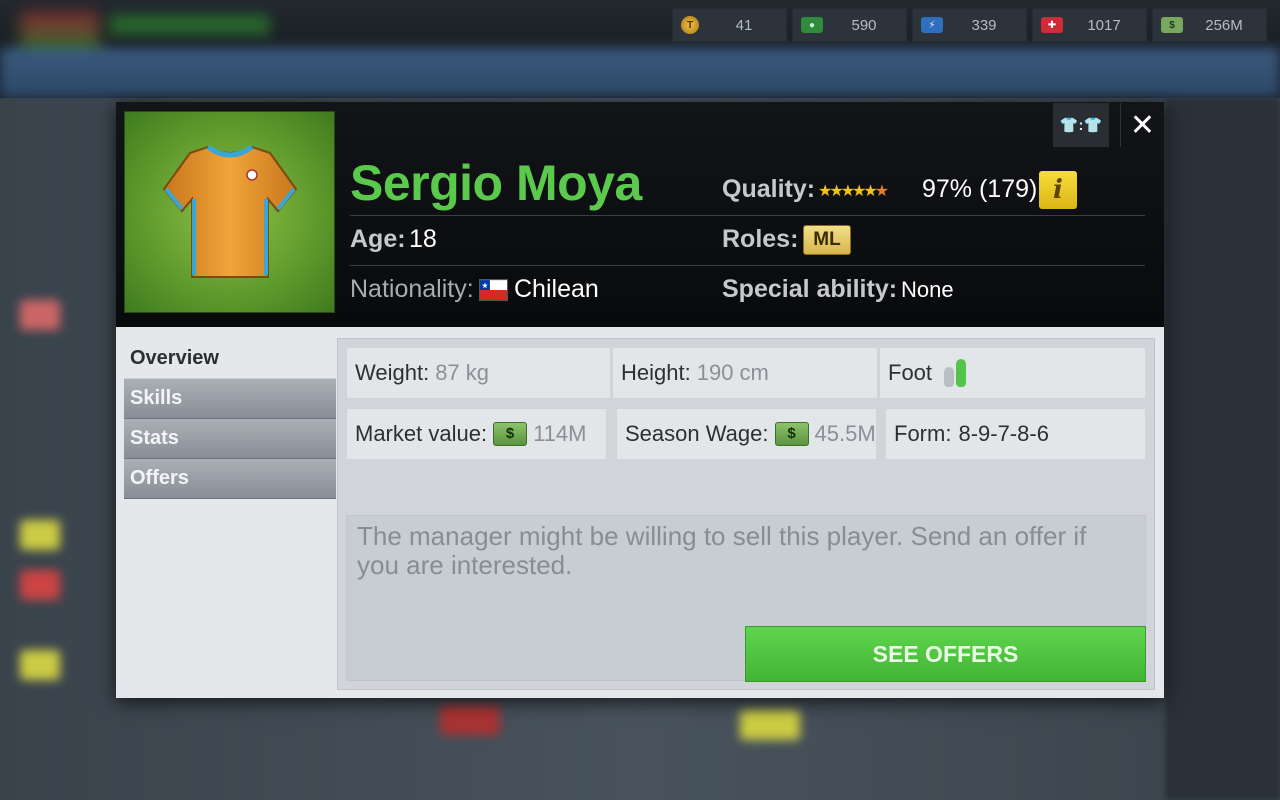 The image size is (1280, 800). I want to click on currency-energy: ⚡ 339, so click(969, 25).